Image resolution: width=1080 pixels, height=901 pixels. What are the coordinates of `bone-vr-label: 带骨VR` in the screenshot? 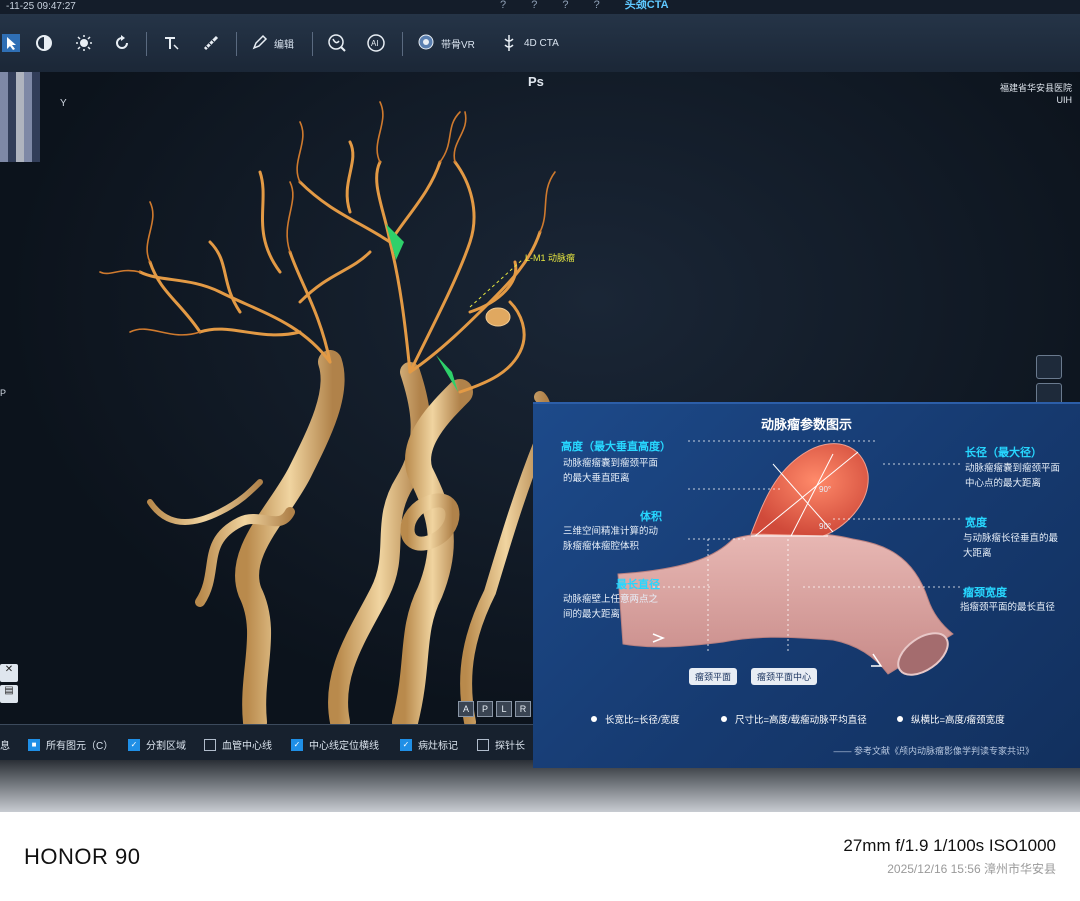 It's located at (458, 45).